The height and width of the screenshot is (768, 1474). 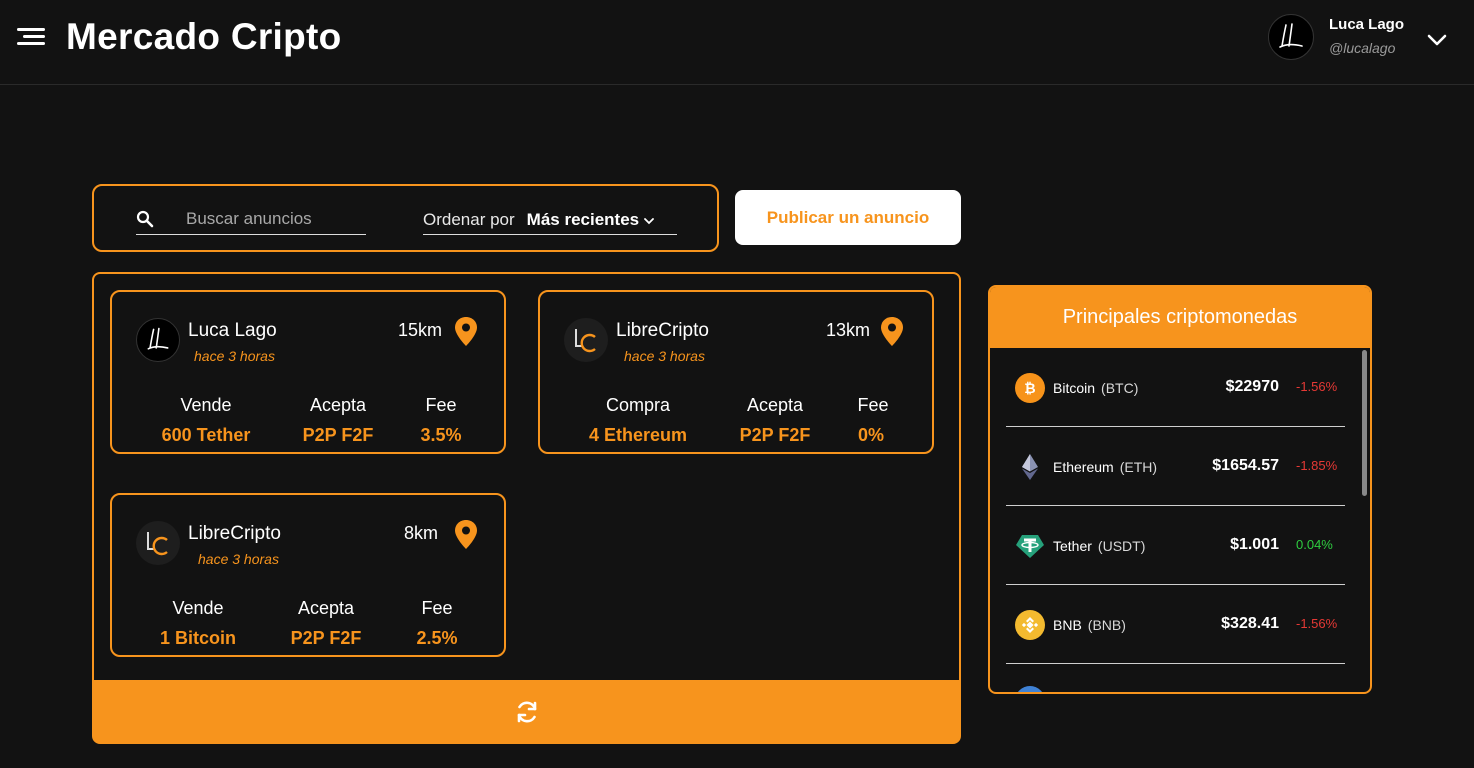 What do you see at coordinates (1067, 625) in the screenshot?
I see `coin-name: BNB` at bounding box center [1067, 625].